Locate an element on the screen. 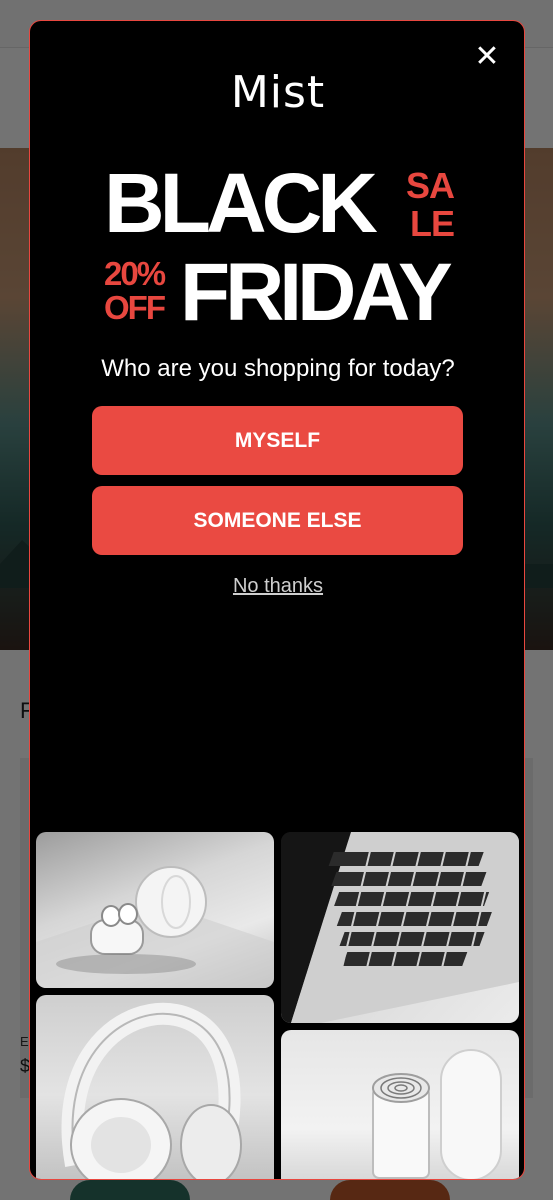  speaker-icon is located at coordinates (437, 1114).